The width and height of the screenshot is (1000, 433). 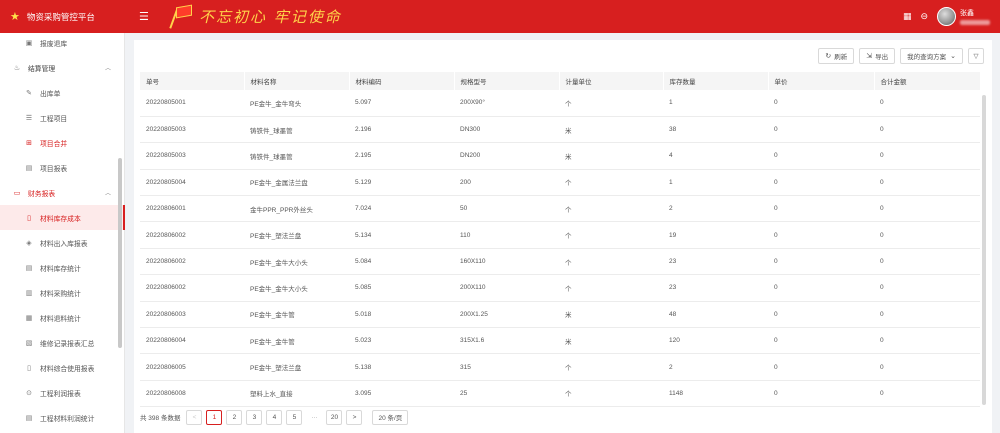 I want to click on table-scrollbar, so click(x=984, y=250).